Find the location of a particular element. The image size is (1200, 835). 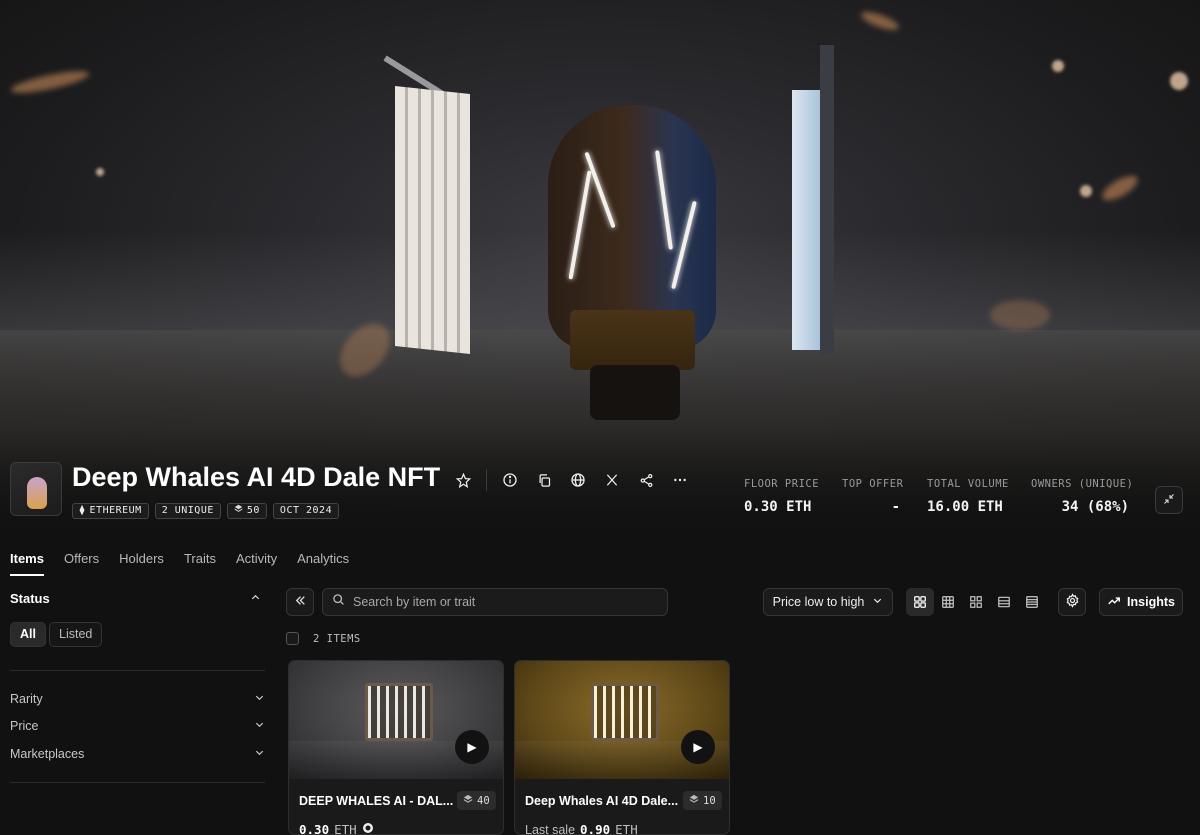

gear-icon is located at coordinates (1072, 602).